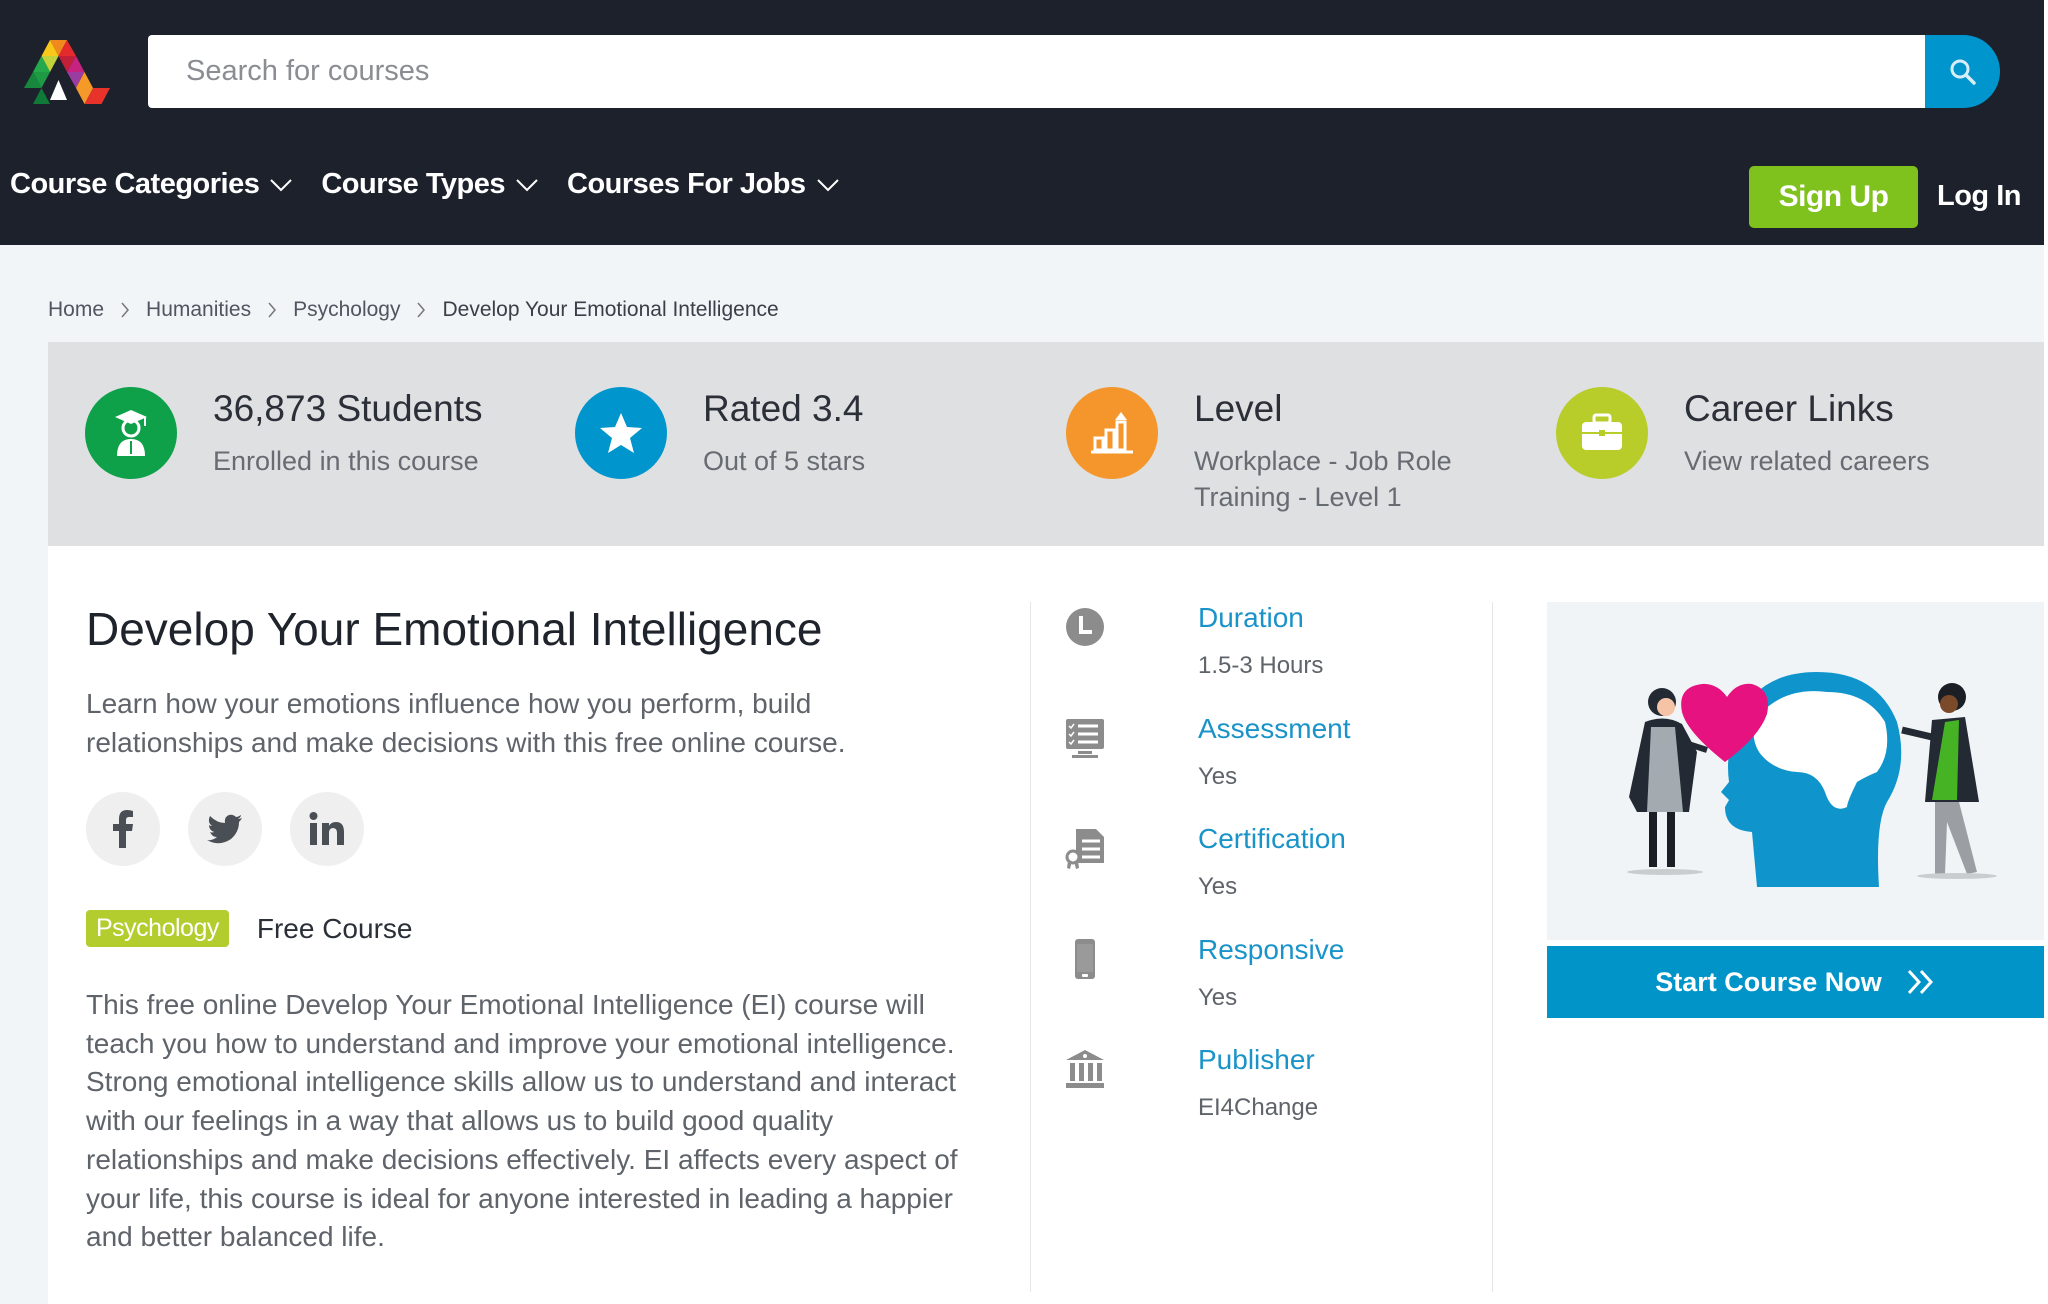 The image size is (2048, 1304). What do you see at coordinates (131, 433) in the screenshot?
I see `graduate-icon` at bounding box center [131, 433].